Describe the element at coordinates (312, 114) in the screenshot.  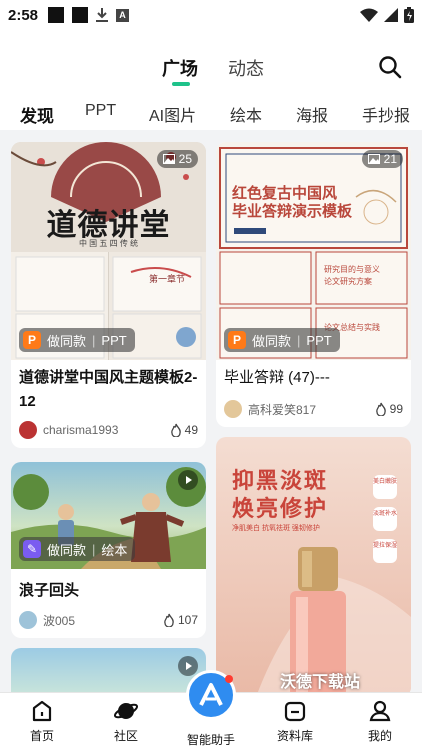
I see `category-poster: 海报` at that location.